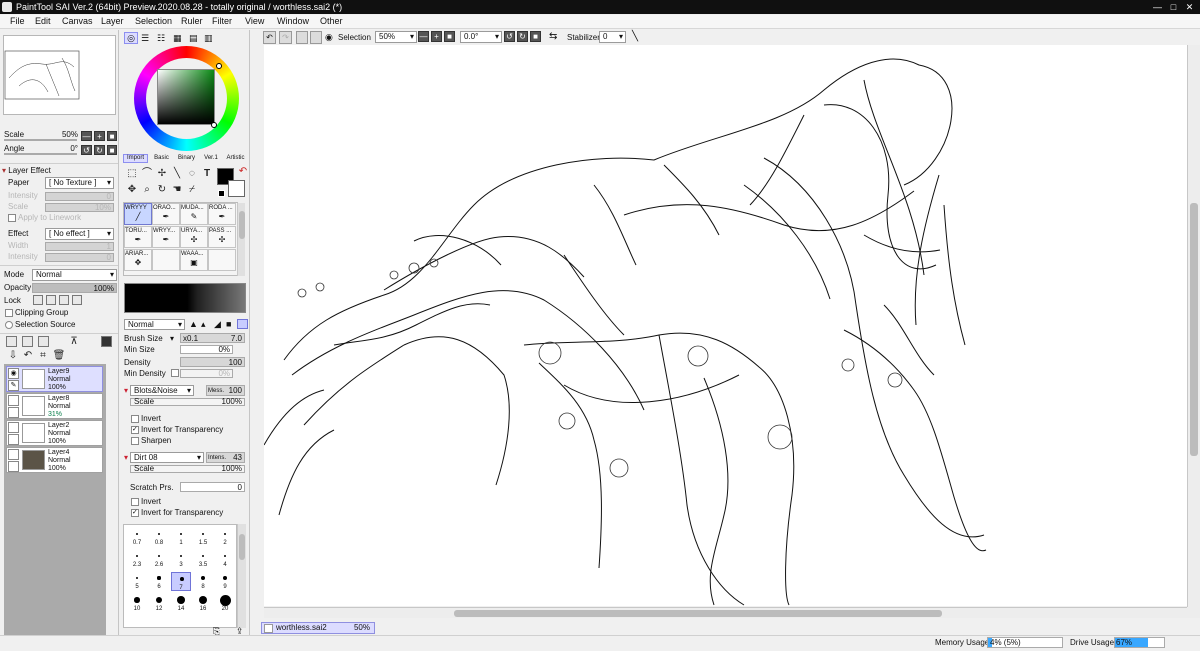 Image resolution: width=1200 pixels, height=651 pixels. Describe the element at coordinates (146, 38) in the screenshot. I see `rgb-slider-tab-icon: ☰` at that location.